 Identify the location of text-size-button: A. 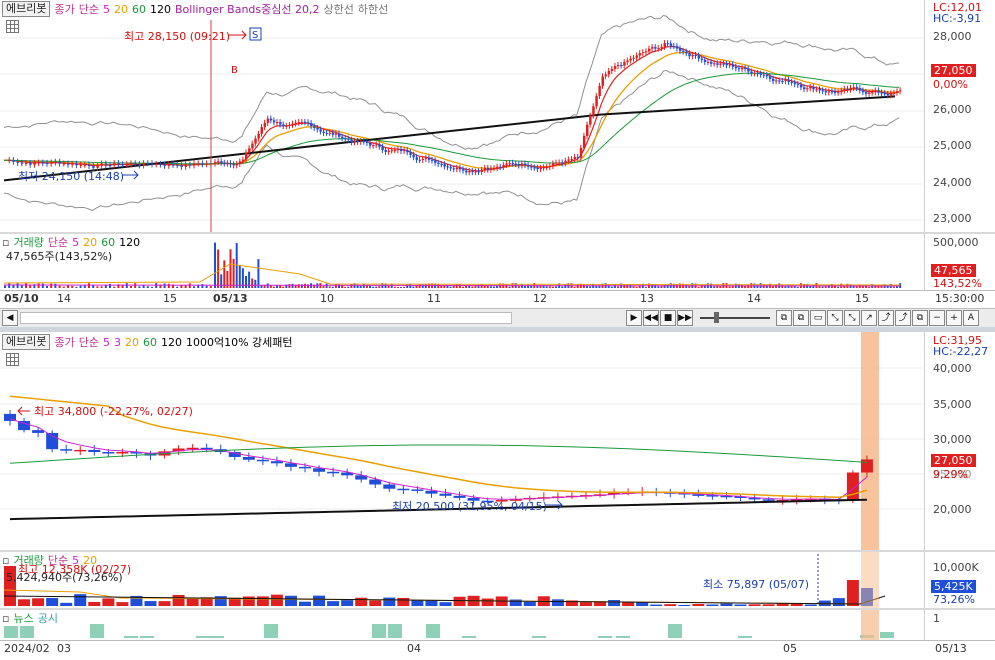
(971, 318).